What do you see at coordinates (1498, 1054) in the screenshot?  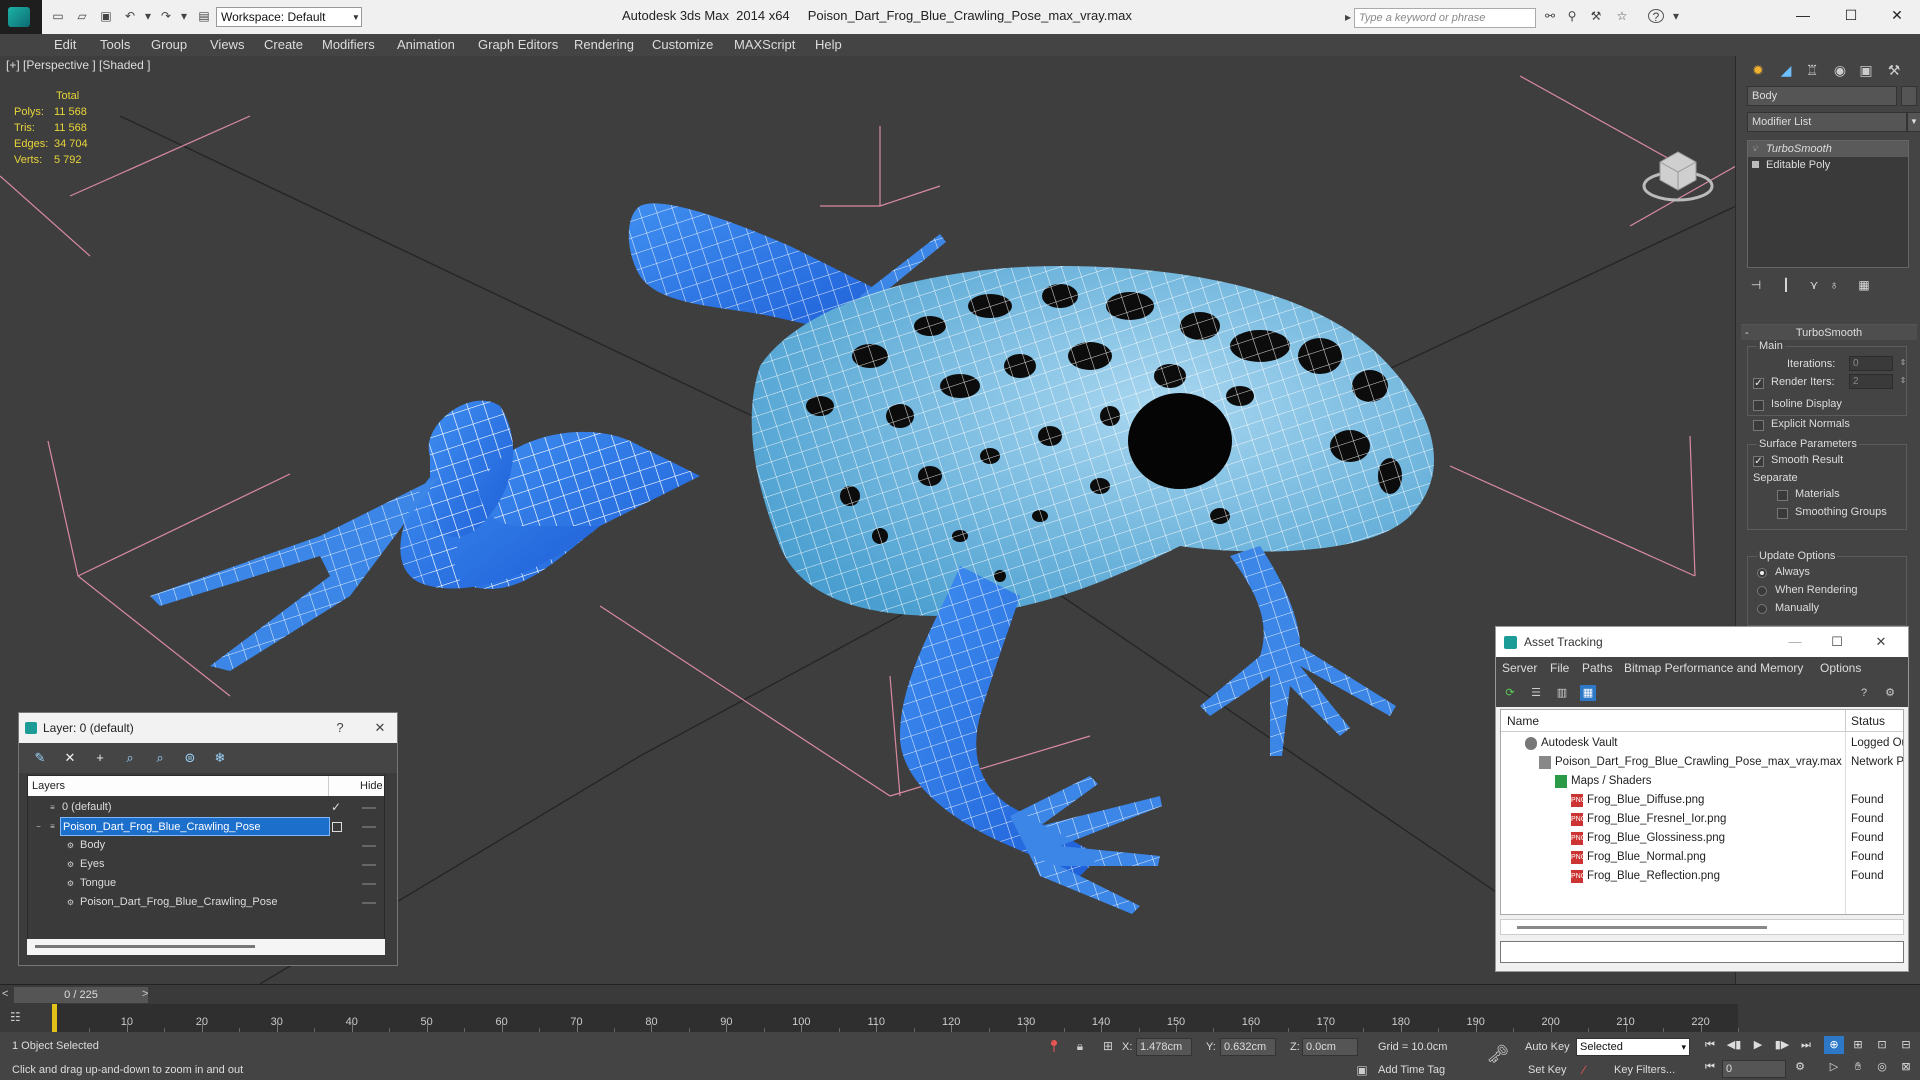 I see `set-keys-key-icon: 🗝︎` at bounding box center [1498, 1054].